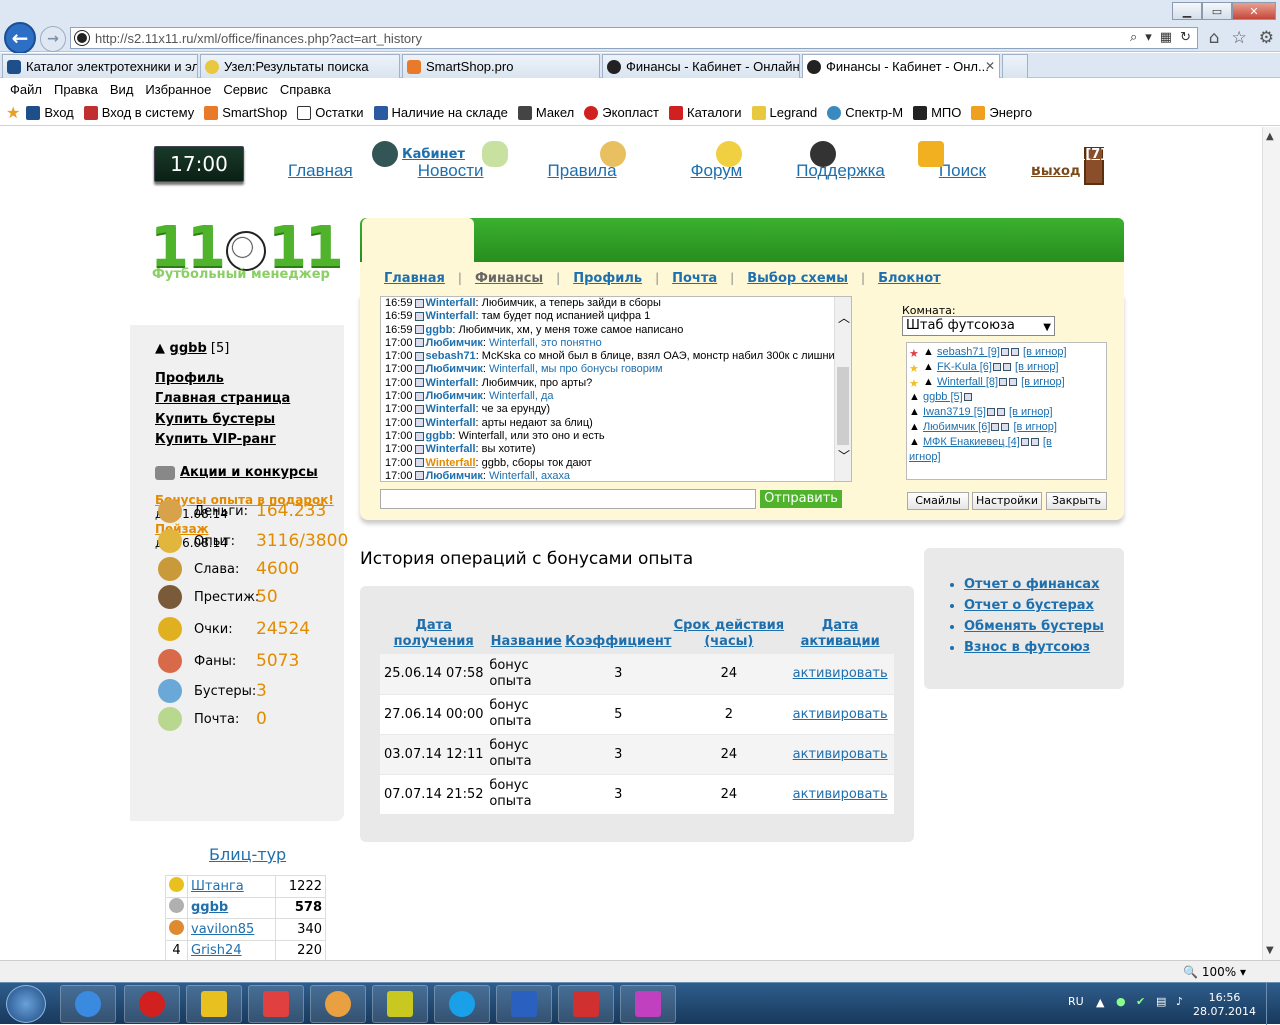 The height and width of the screenshot is (1025, 1280). I want to click on gmenu-cabinet: Кабинет, so click(418, 154).